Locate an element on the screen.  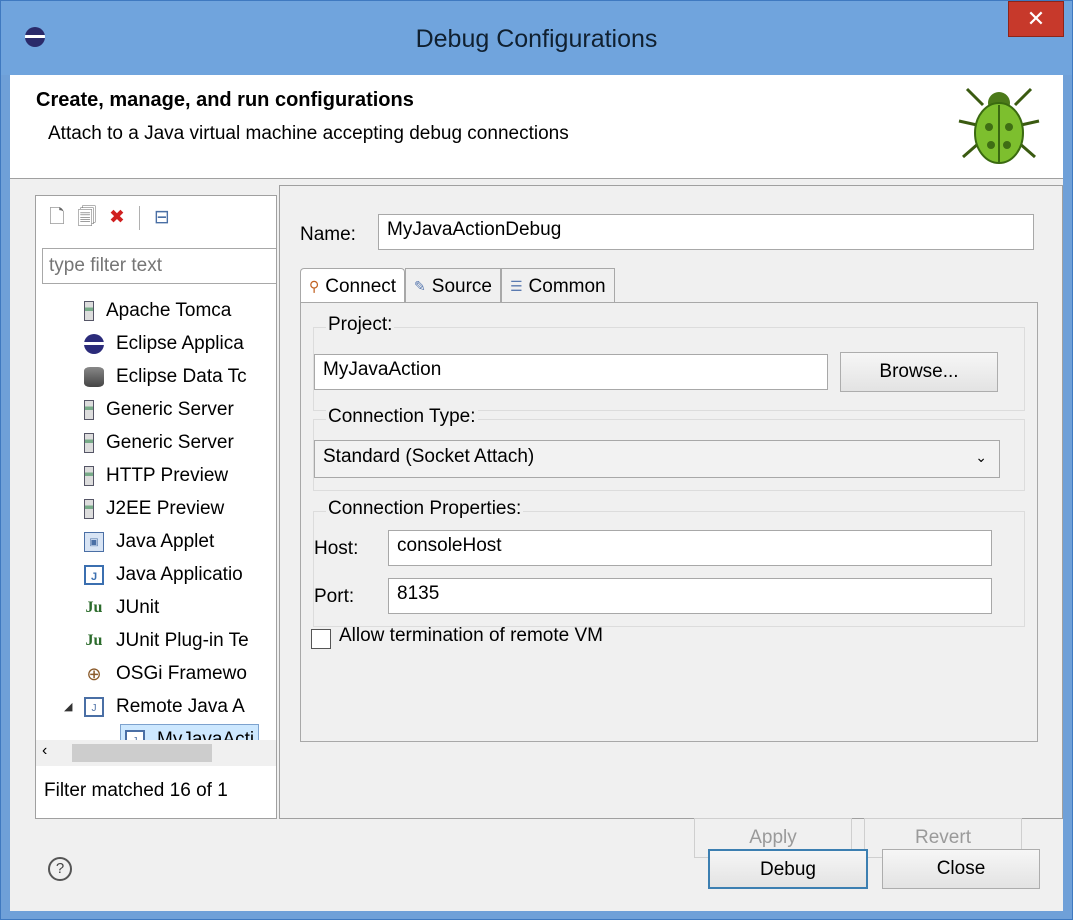
close-button: Close is located at coordinates (961, 869).